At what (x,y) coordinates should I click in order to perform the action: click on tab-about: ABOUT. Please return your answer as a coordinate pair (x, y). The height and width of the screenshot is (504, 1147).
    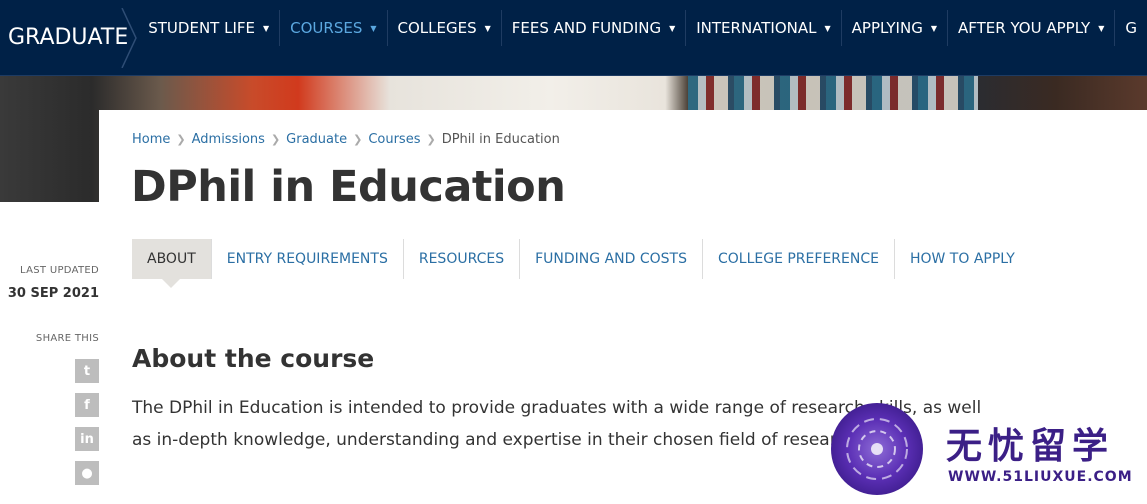
    Looking at the image, I should click on (172, 263).